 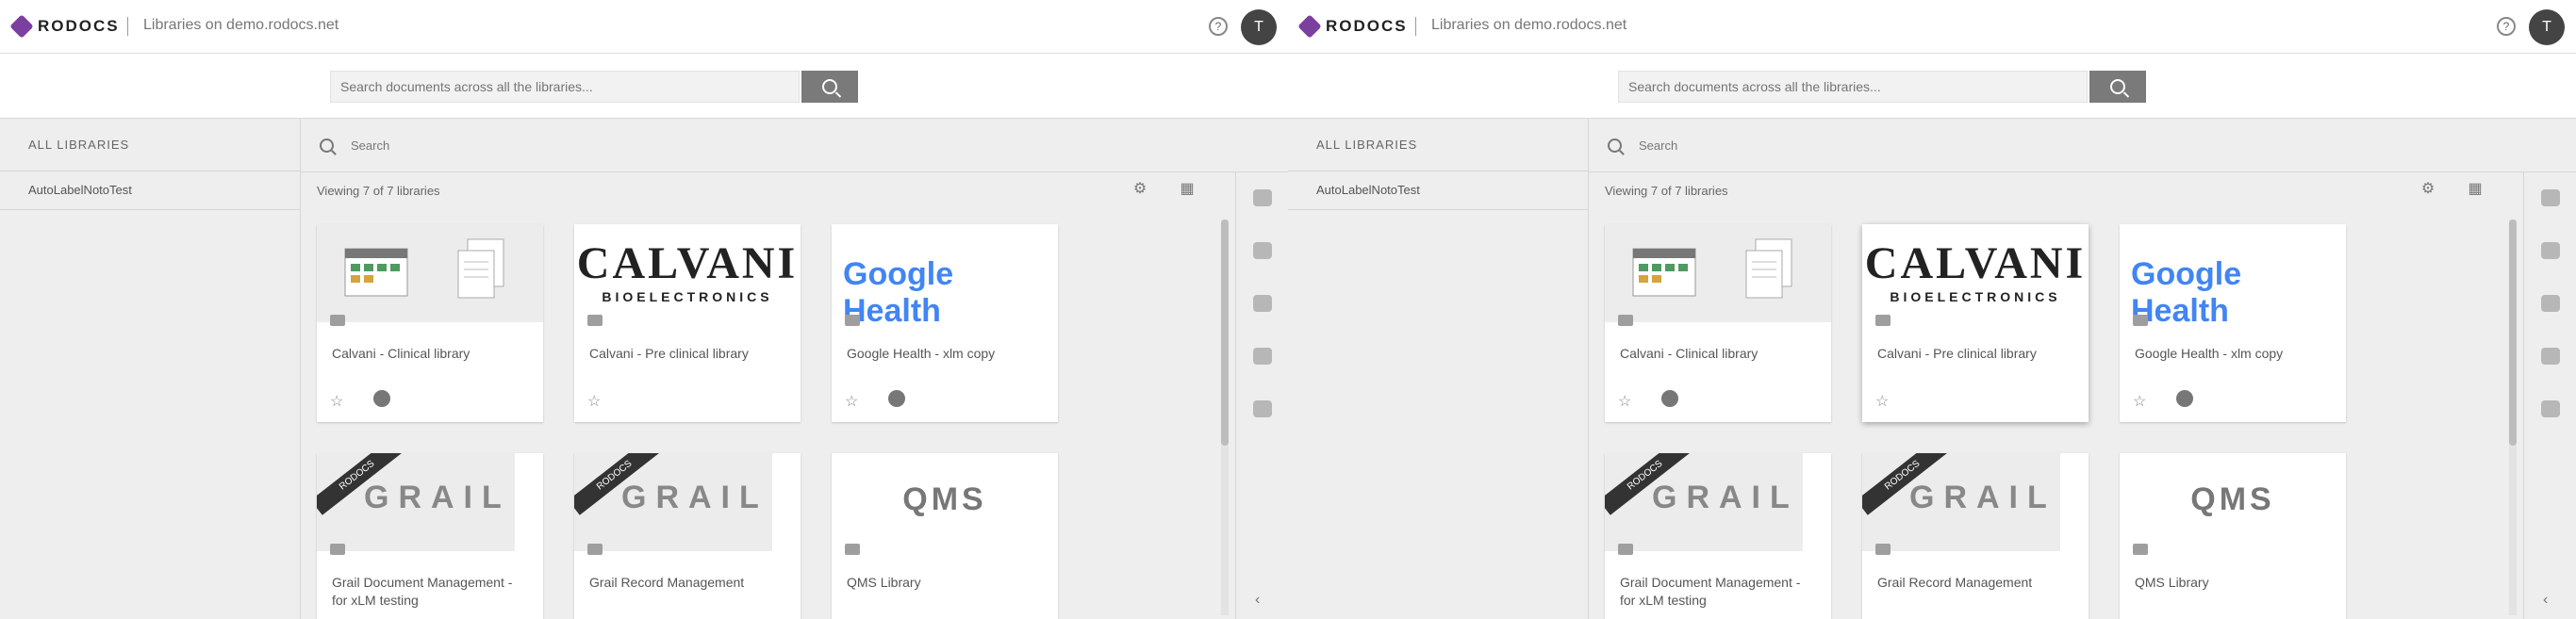 I want to click on logo-divider, so click(x=1415, y=26).